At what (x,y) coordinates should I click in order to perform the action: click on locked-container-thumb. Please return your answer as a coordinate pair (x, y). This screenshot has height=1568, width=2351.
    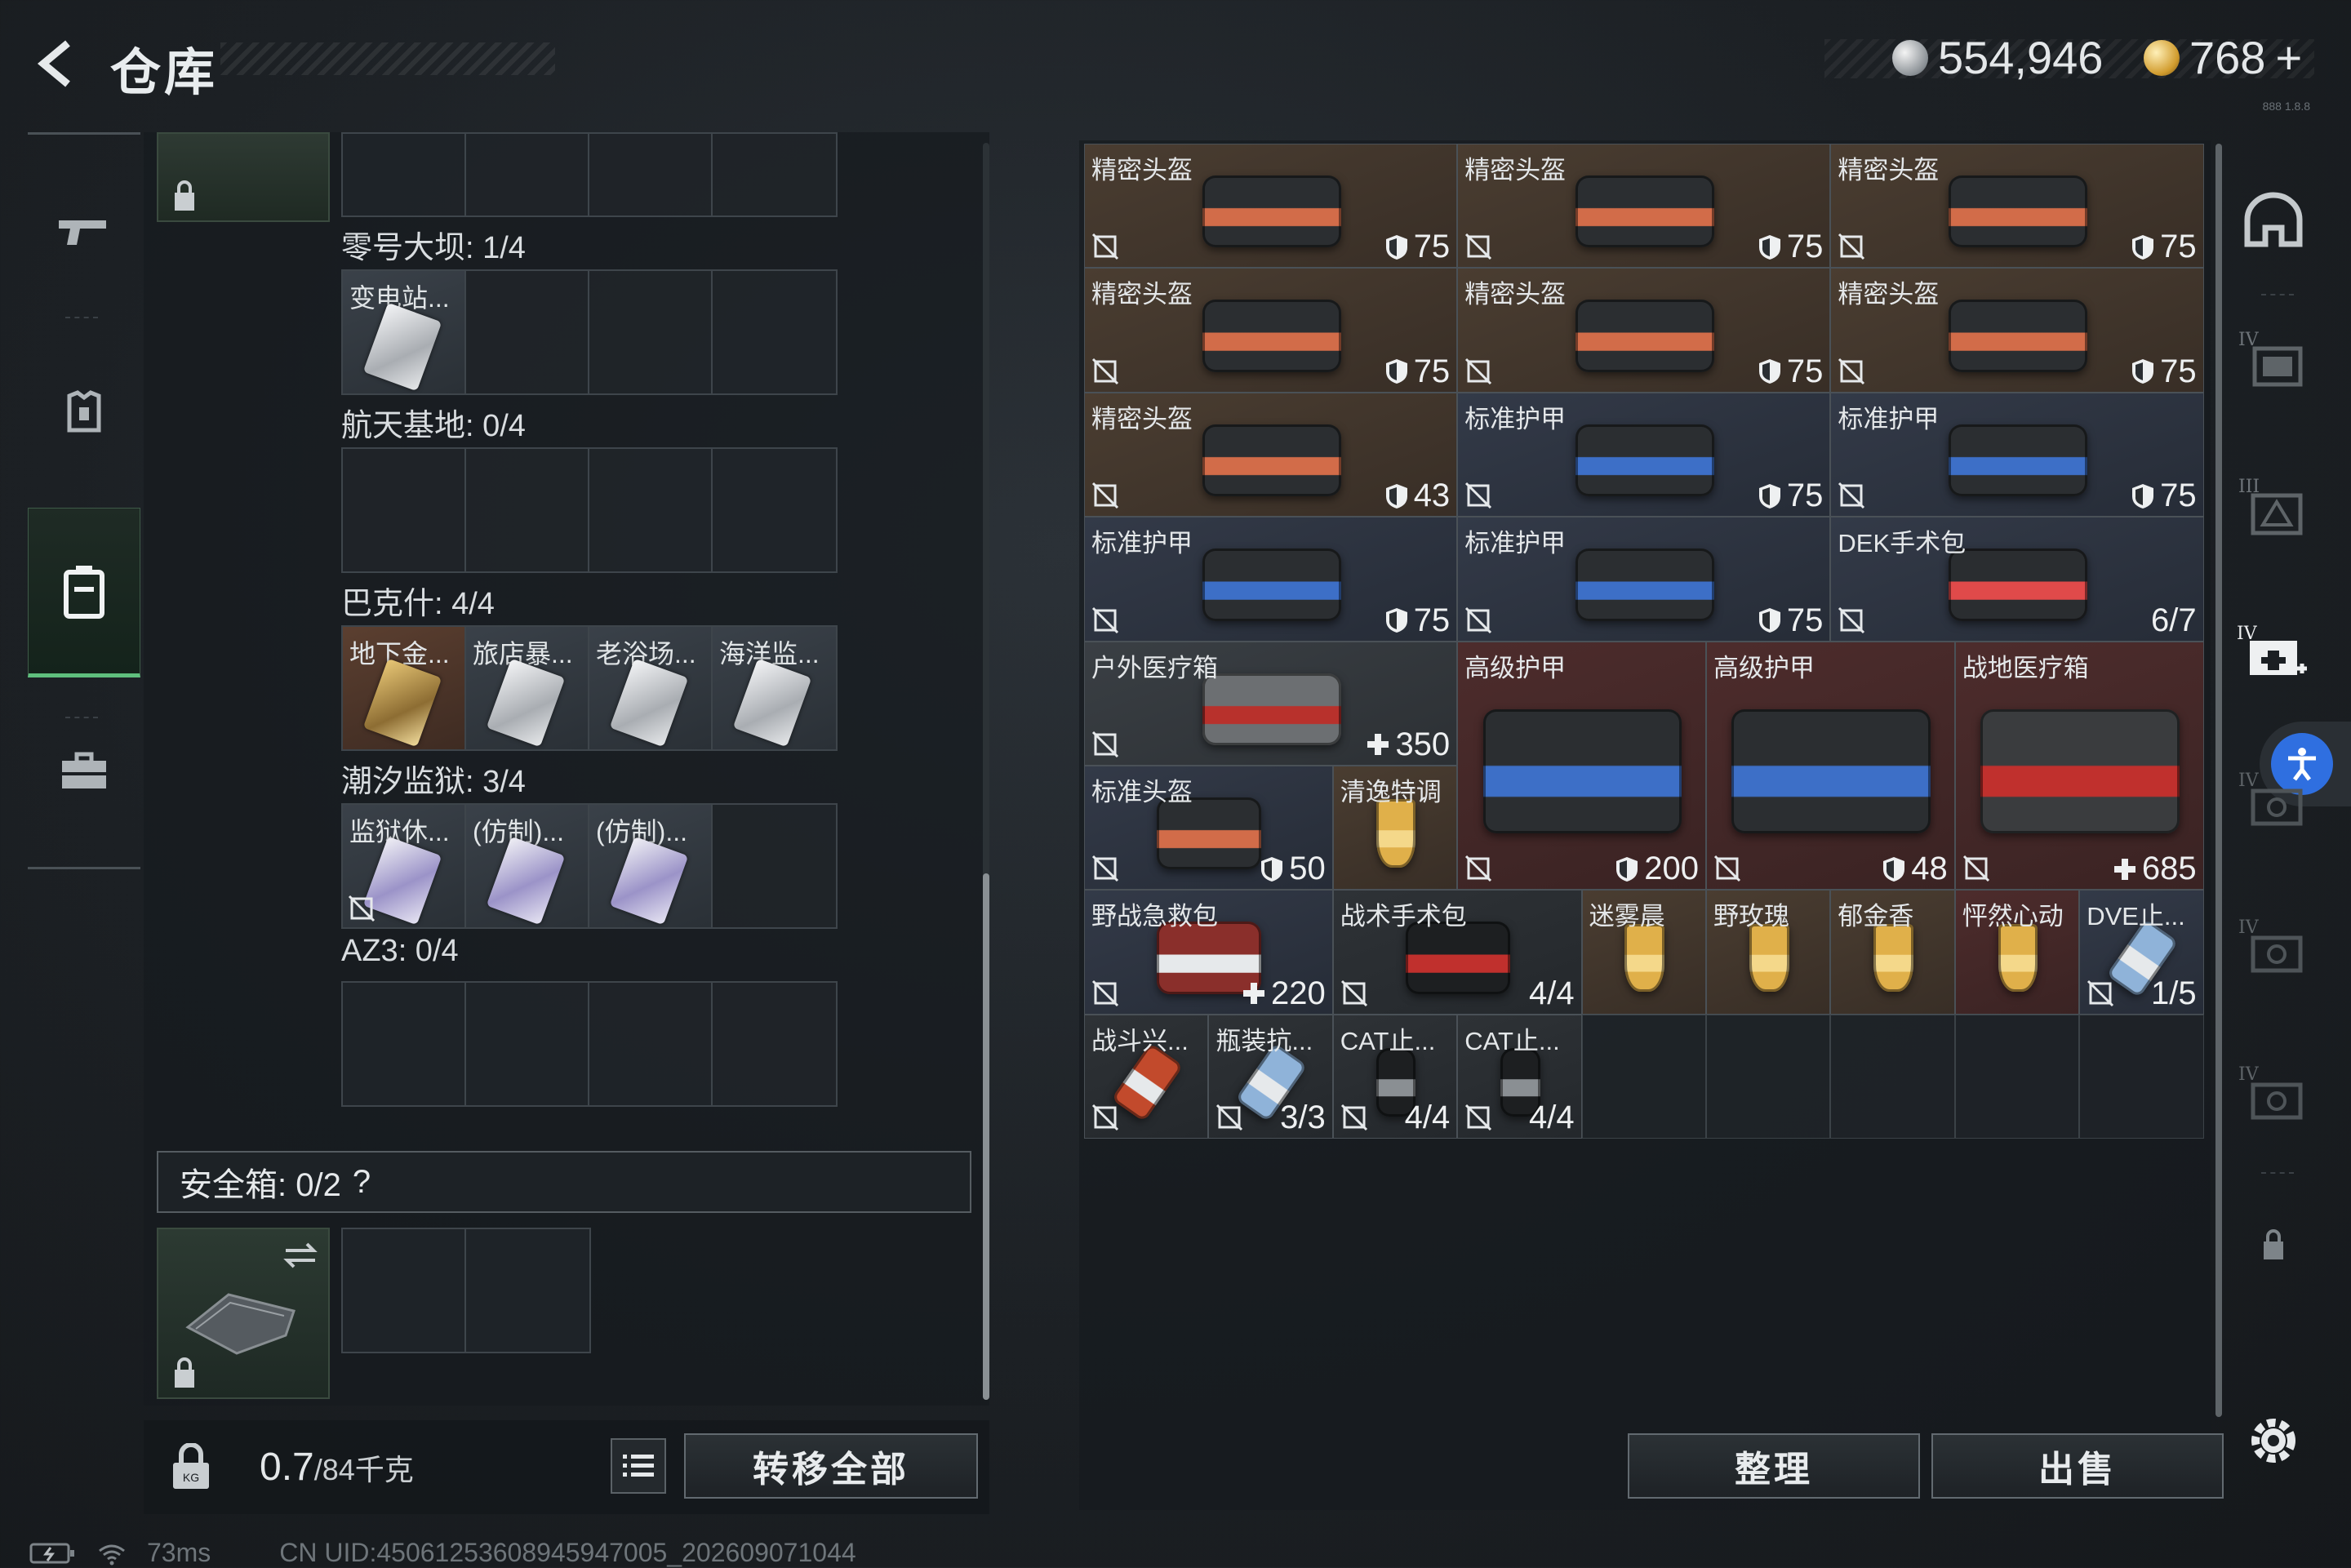
    Looking at the image, I should click on (243, 177).